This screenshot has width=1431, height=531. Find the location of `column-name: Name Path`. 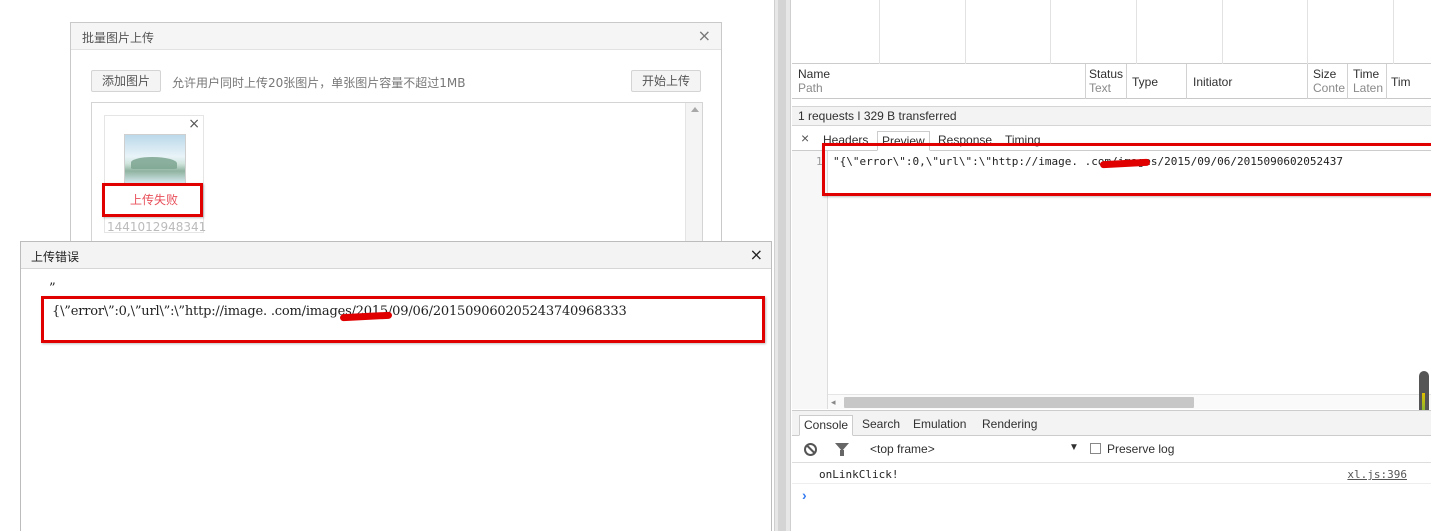

column-name: Name Path is located at coordinates (938, 81).